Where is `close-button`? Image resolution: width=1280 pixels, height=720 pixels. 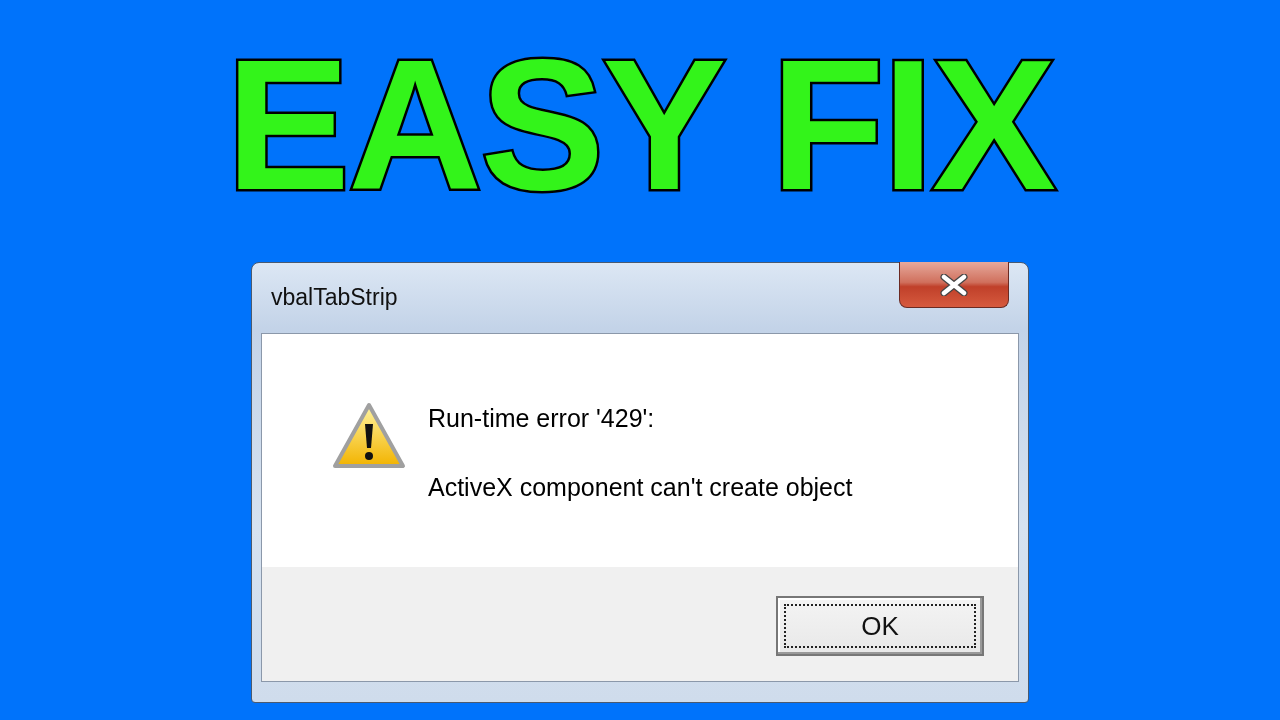 close-button is located at coordinates (954, 285).